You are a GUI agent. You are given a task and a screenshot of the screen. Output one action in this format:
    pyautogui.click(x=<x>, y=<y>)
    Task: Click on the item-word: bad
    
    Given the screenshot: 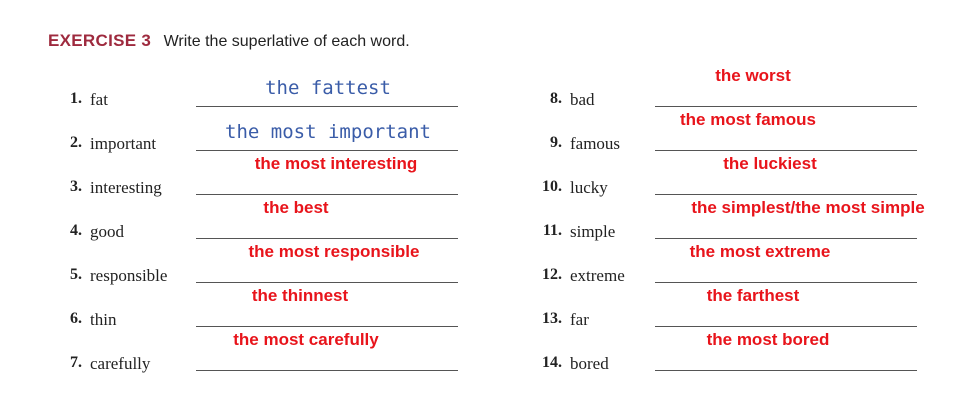 What is the action you would take?
    pyautogui.click(x=582, y=99)
    